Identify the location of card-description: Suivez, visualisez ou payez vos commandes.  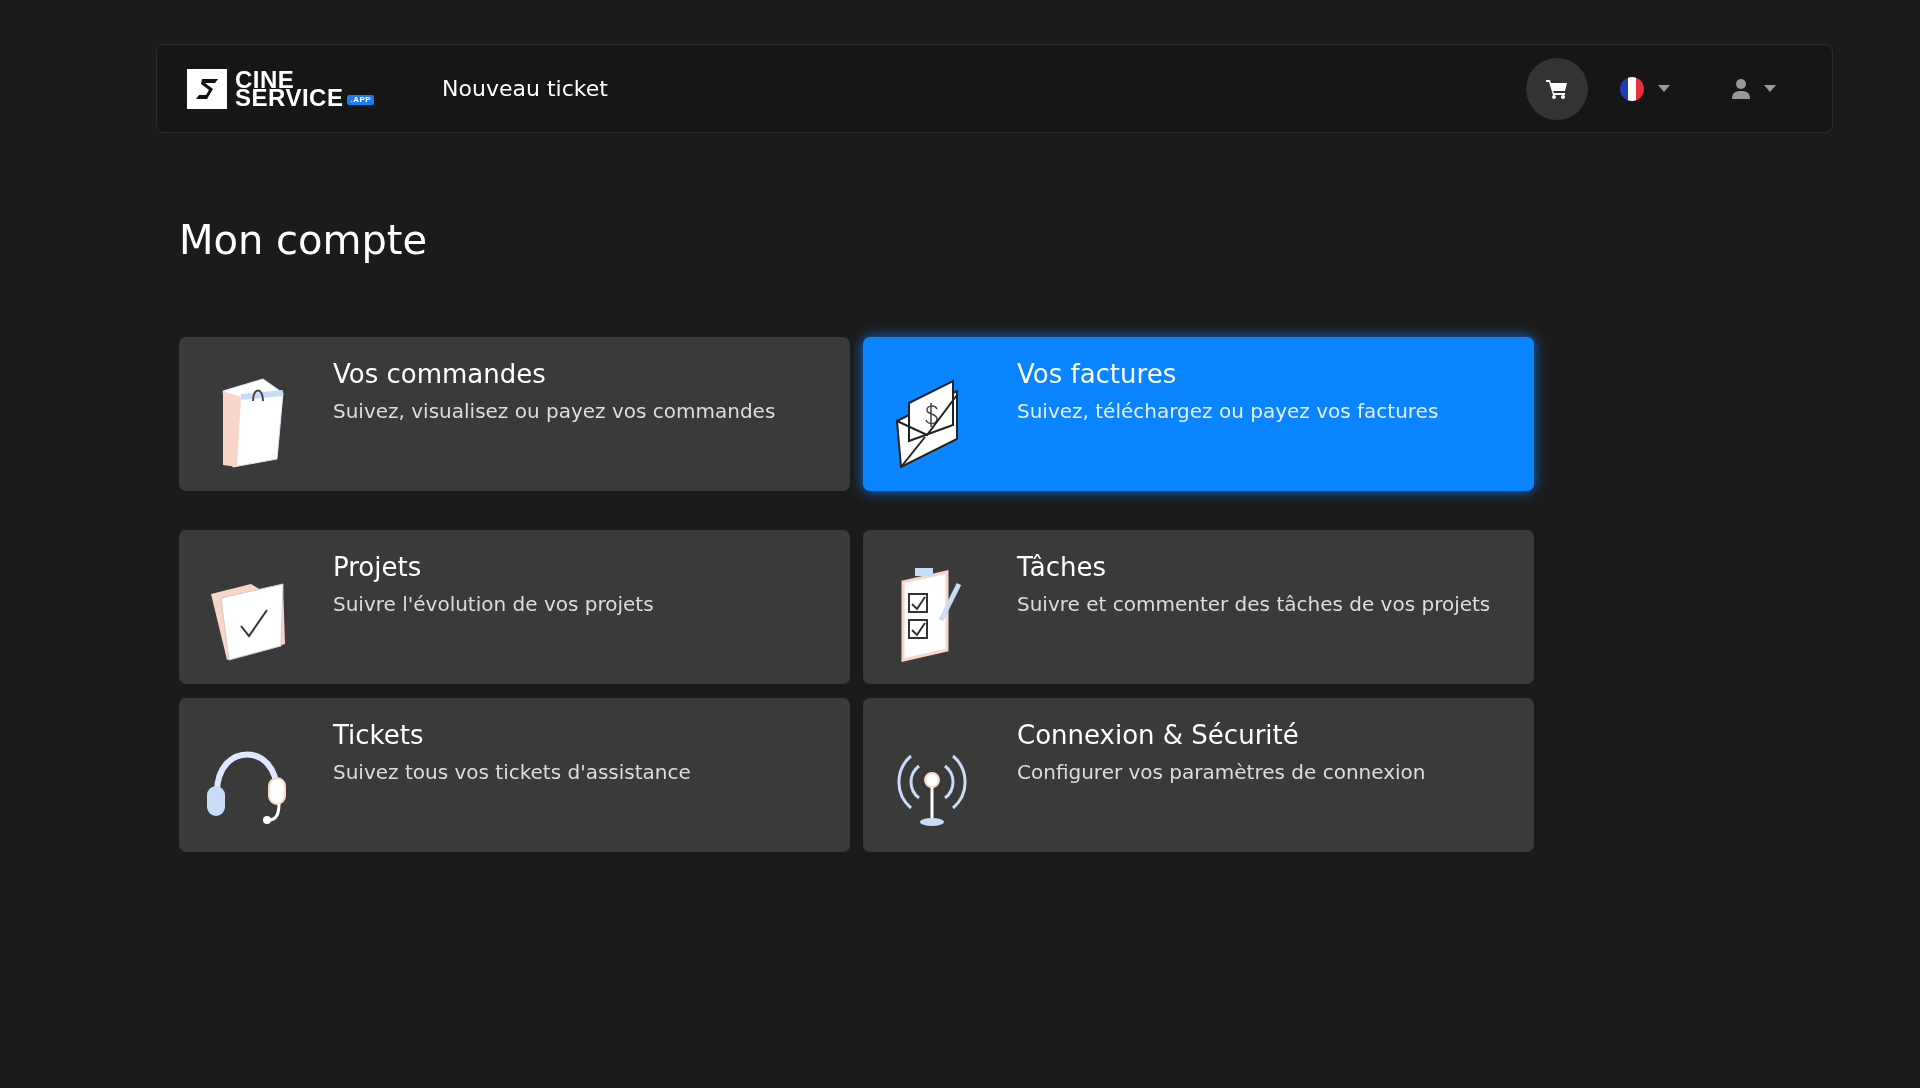
(554, 411).